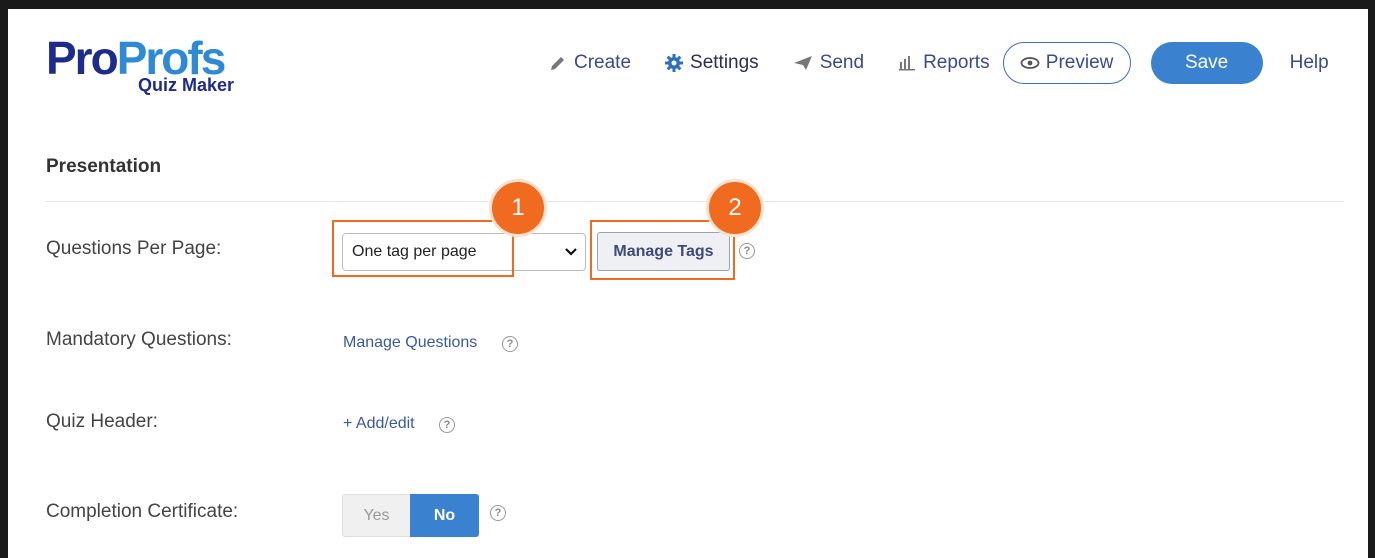 The width and height of the screenshot is (1375, 558). What do you see at coordinates (1030, 63) in the screenshot?
I see `eye-icon` at bounding box center [1030, 63].